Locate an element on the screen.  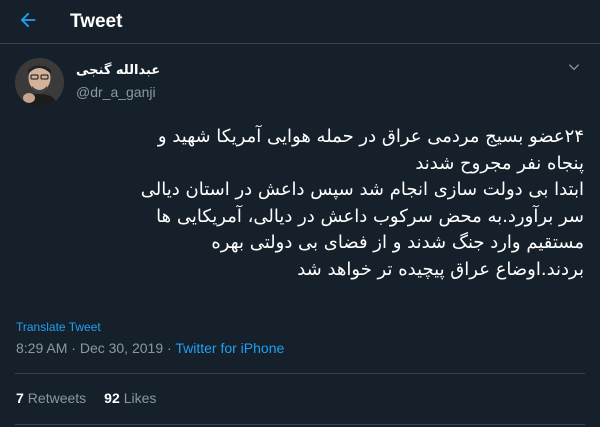
retweets-stat: 7 Retweets is located at coordinates (51, 398).